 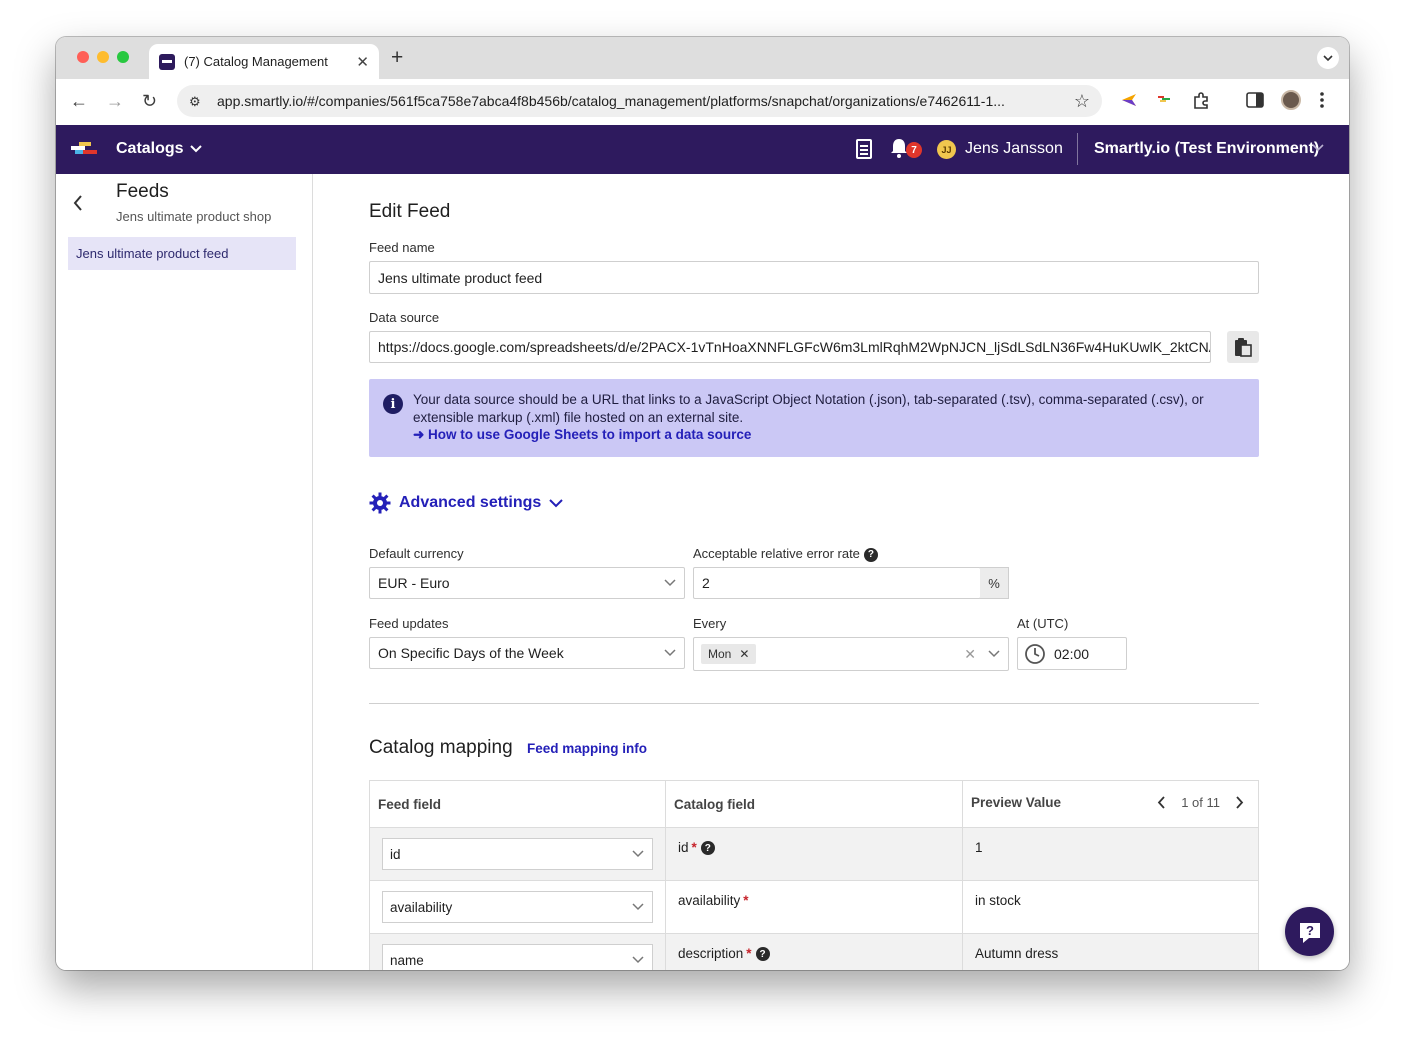 I want to click on help-chat-button: ?, so click(x=1309, y=931).